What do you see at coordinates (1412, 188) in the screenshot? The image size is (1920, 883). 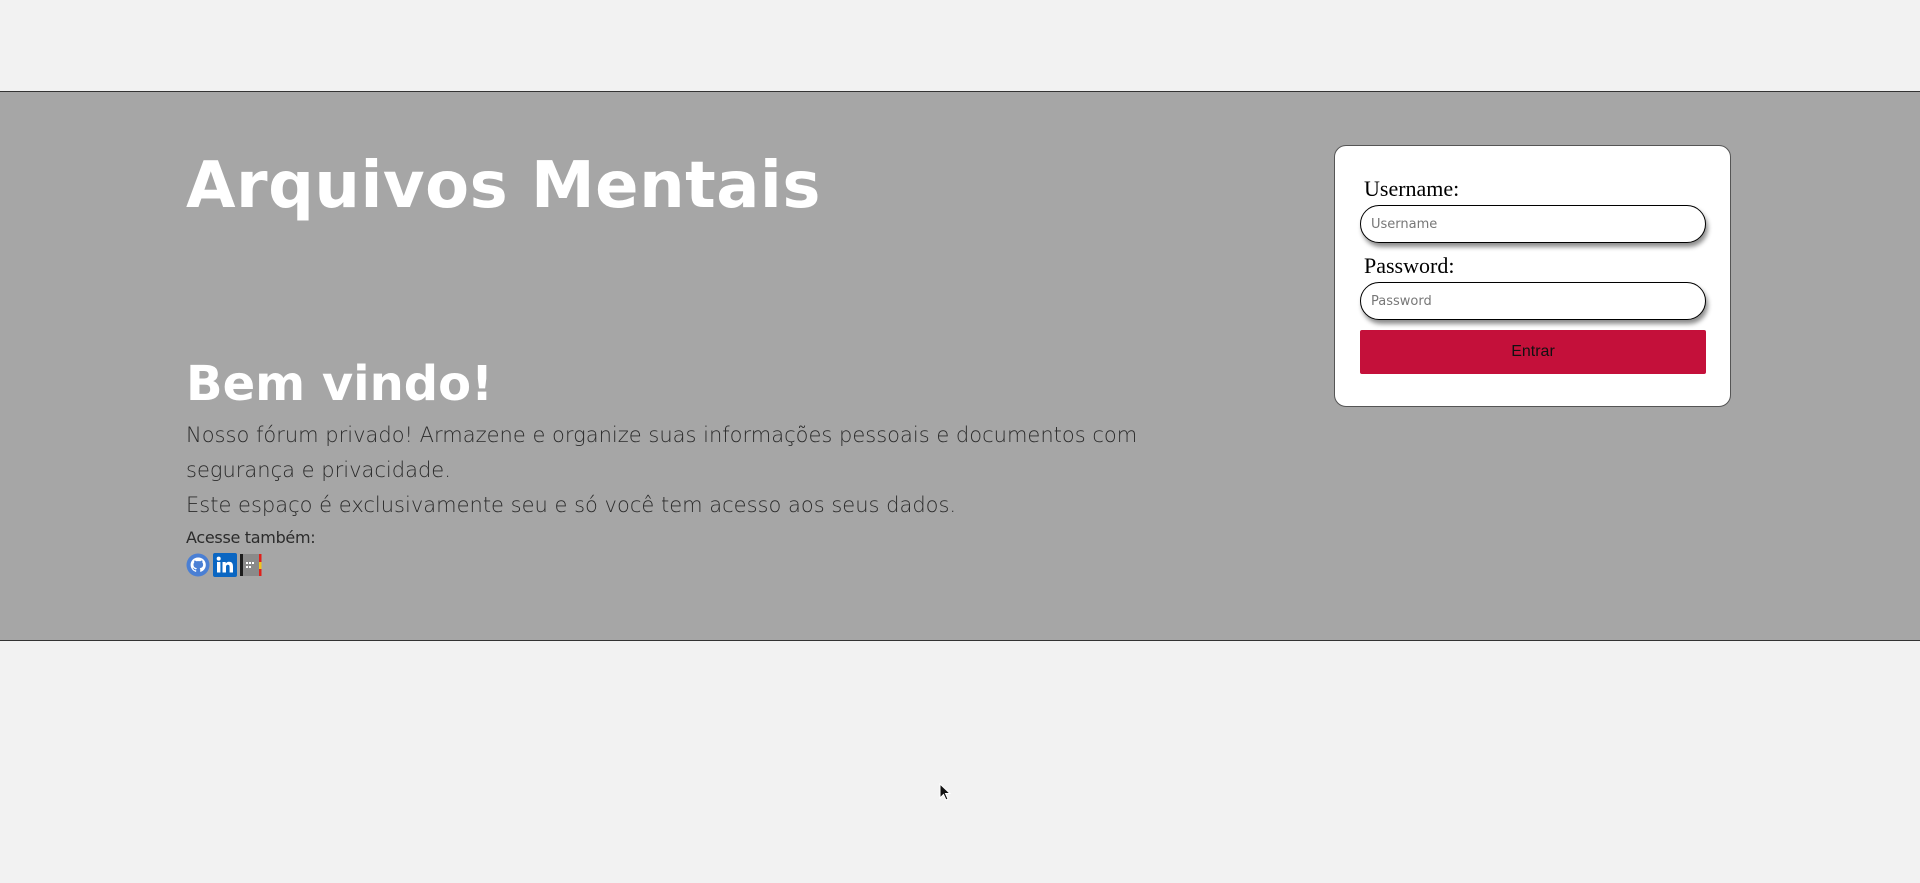 I see `username-label: Username:` at bounding box center [1412, 188].